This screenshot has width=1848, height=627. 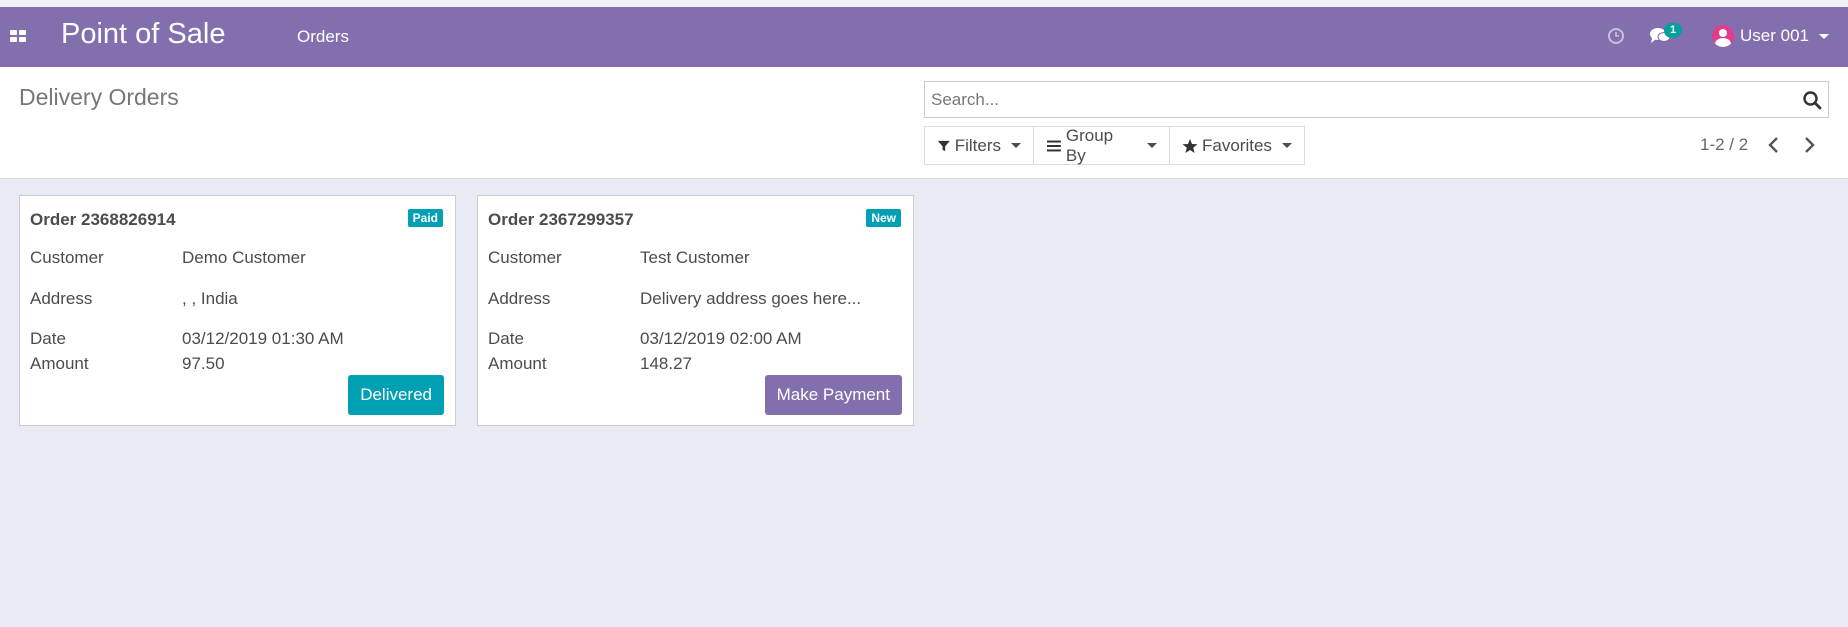 I want to click on pager-value: 1-2 / 2, so click(x=1724, y=145).